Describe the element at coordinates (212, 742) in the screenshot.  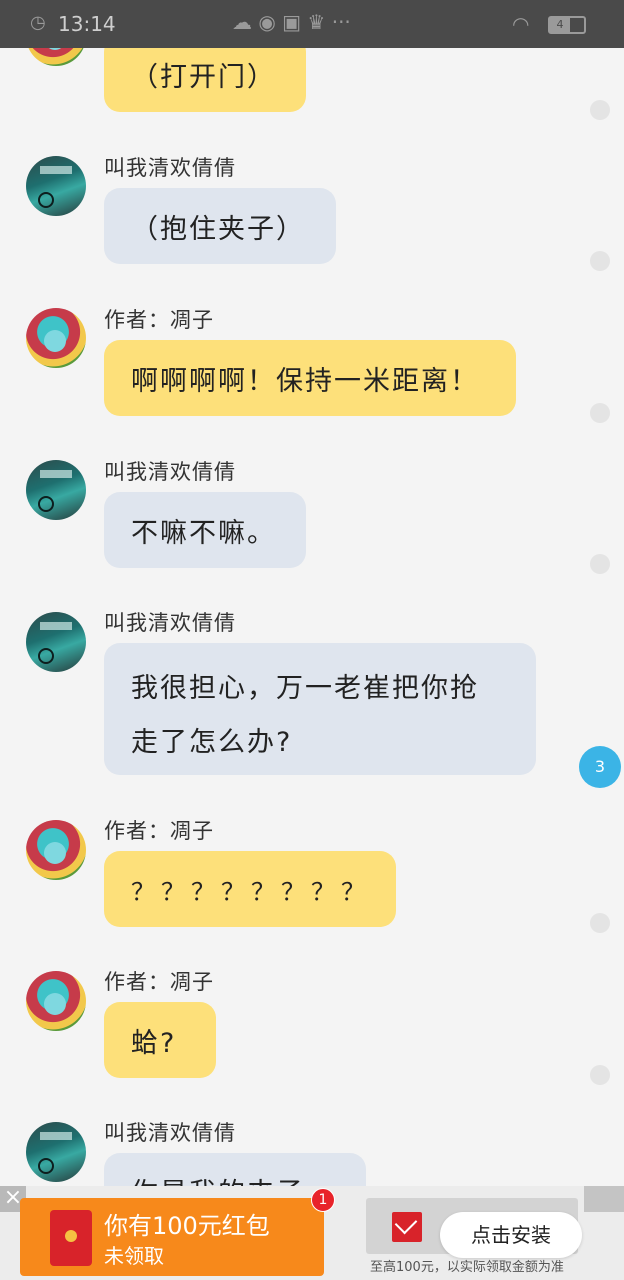
I see `message-text-line: 走了怎么办?` at that location.